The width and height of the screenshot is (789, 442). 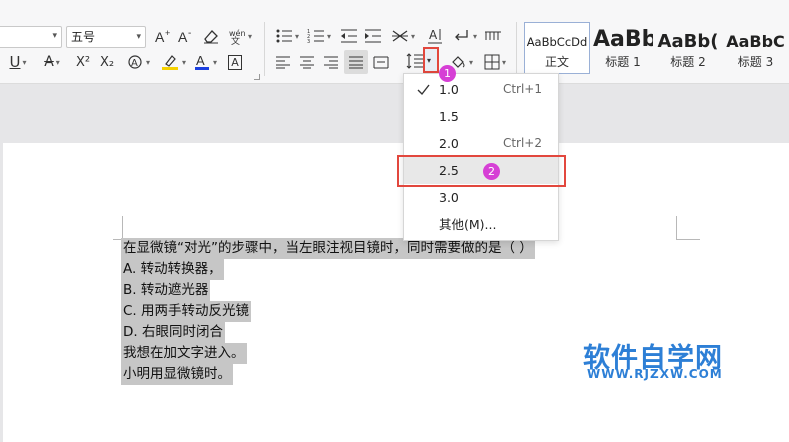 I want to click on menu-item-label: 1.5, so click(x=449, y=116).